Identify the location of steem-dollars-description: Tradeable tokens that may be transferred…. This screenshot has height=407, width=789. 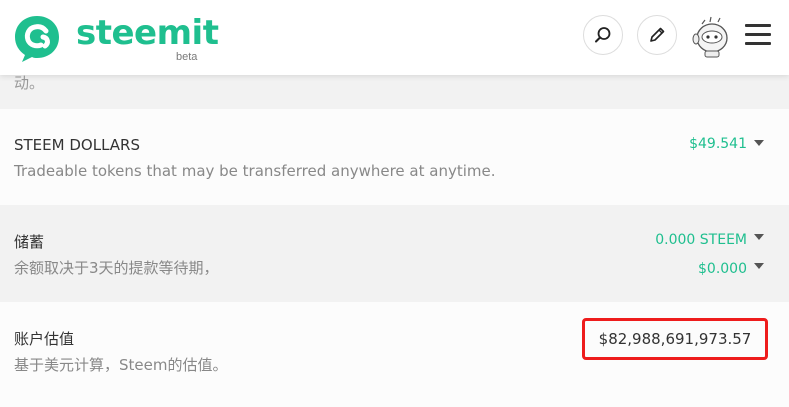
(255, 171).